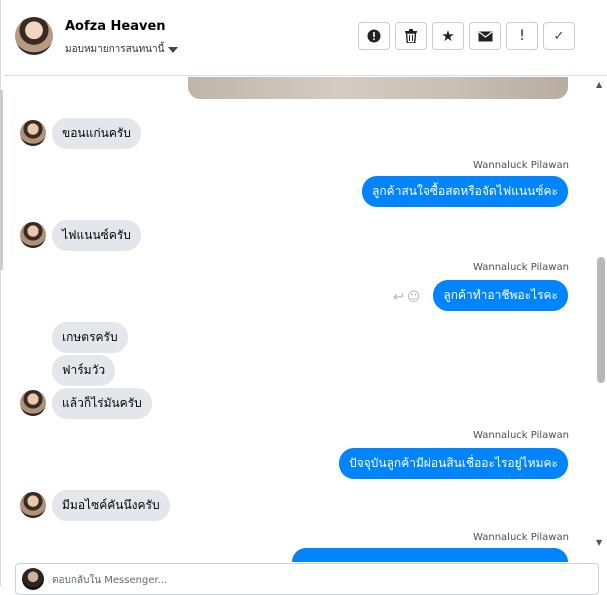 Image resolution: width=607 pixels, height=595 pixels. What do you see at coordinates (599, 542) in the screenshot?
I see `scroll-down-arrow-icon: ▼` at bounding box center [599, 542].